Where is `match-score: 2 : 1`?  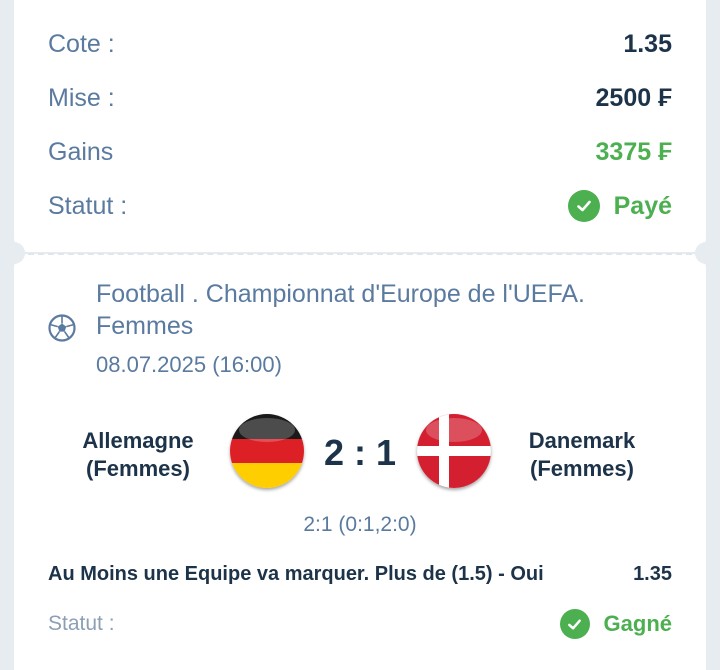
match-score: 2 : 1 is located at coordinates (360, 452).